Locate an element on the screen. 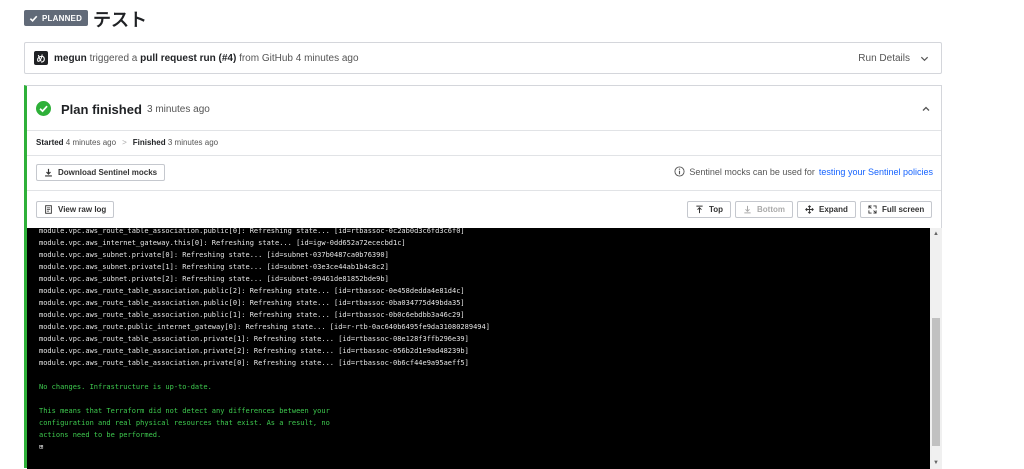 The height and width of the screenshot is (469, 1024). plan-title: Plan finished is located at coordinates (101, 109).